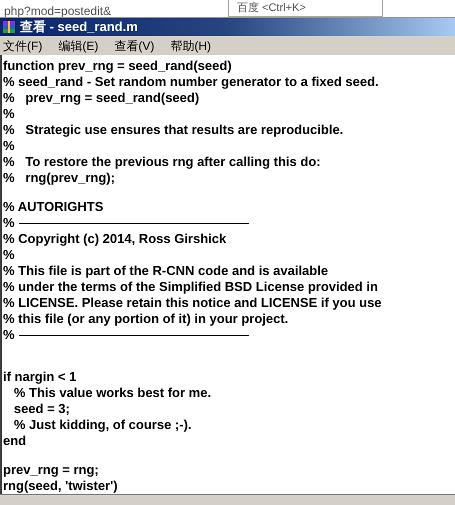 The width and height of the screenshot is (455, 505). What do you see at coordinates (192, 303) in the screenshot?
I see `code-line: % LICENSE. Please retain this notice and LICENSE if you use` at bounding box center [192, 303].